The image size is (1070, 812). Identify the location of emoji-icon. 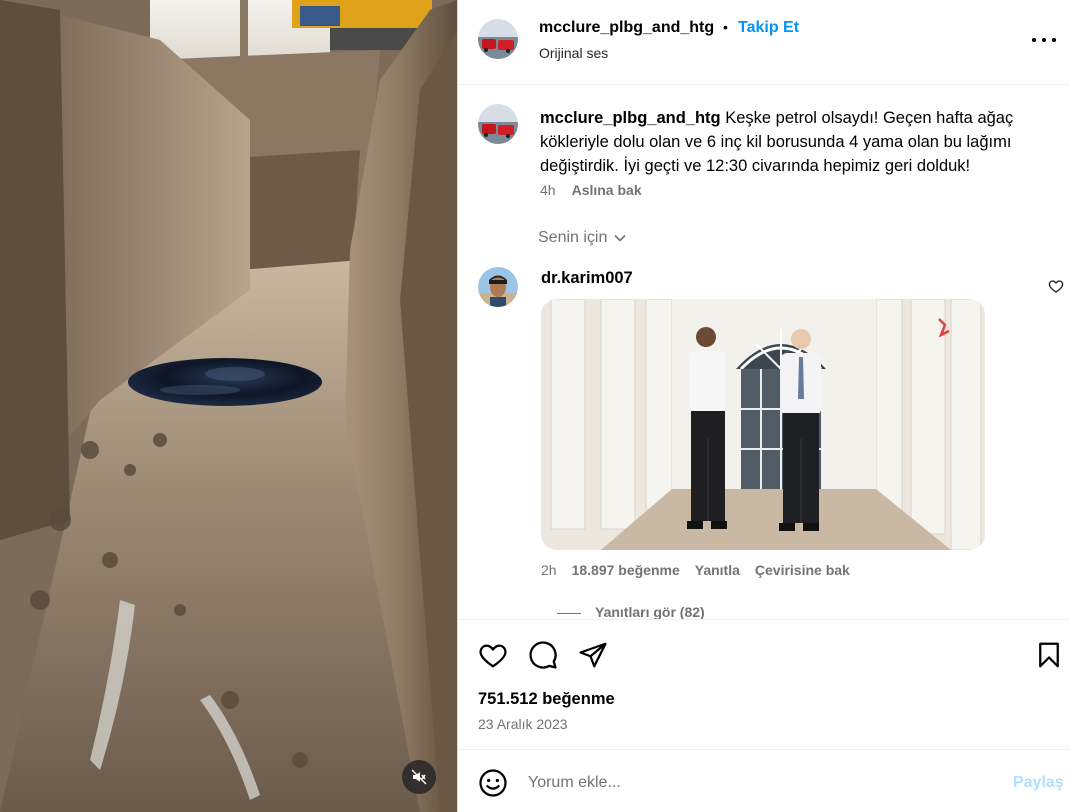
(493, 783).